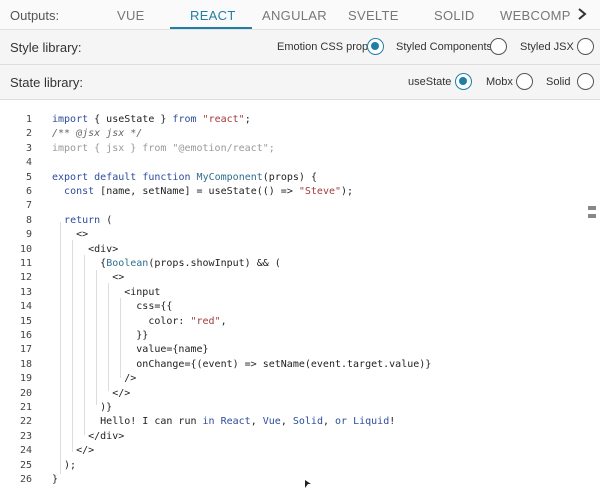  I want to click on line-number: 20, so click(25, 393).